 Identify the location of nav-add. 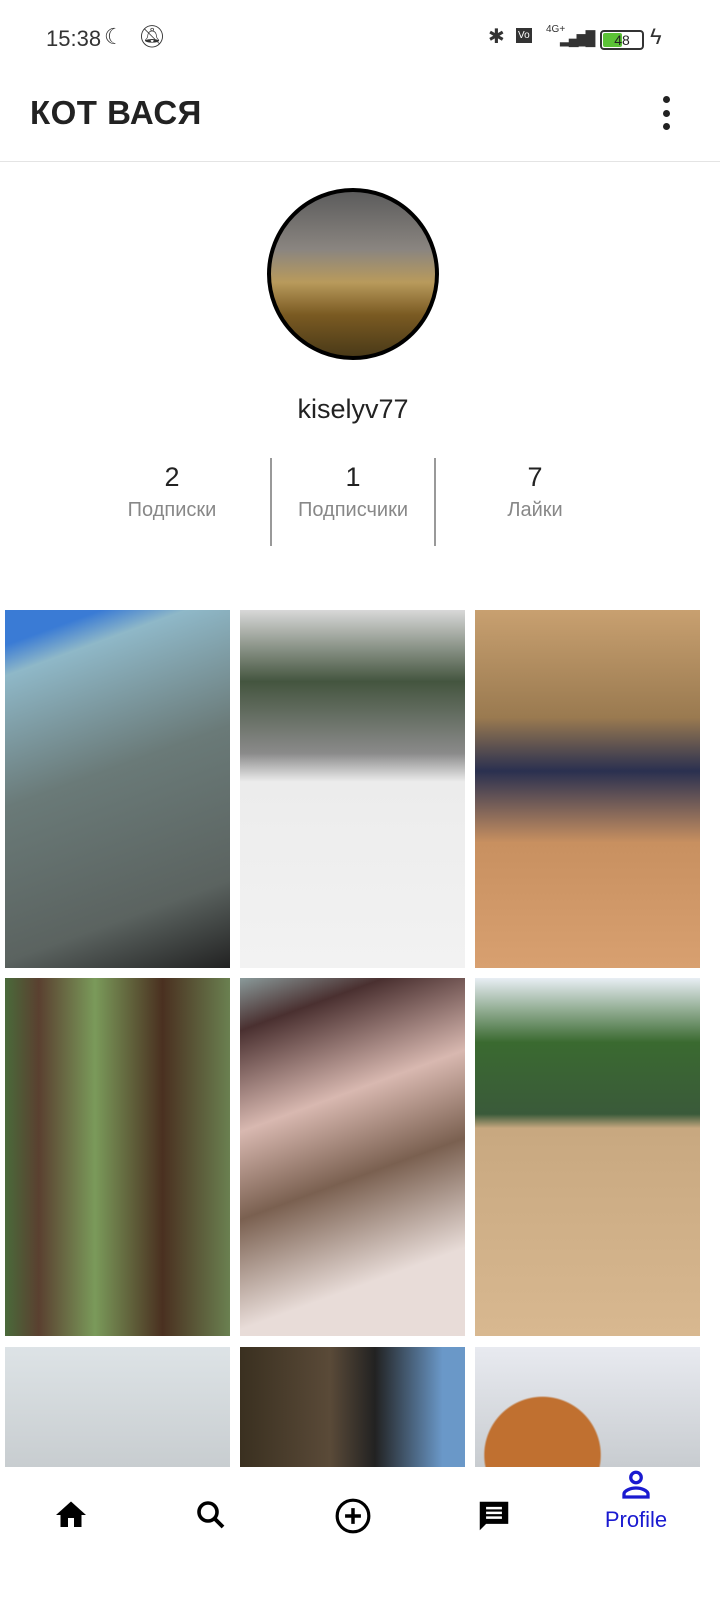
(353, 1516).